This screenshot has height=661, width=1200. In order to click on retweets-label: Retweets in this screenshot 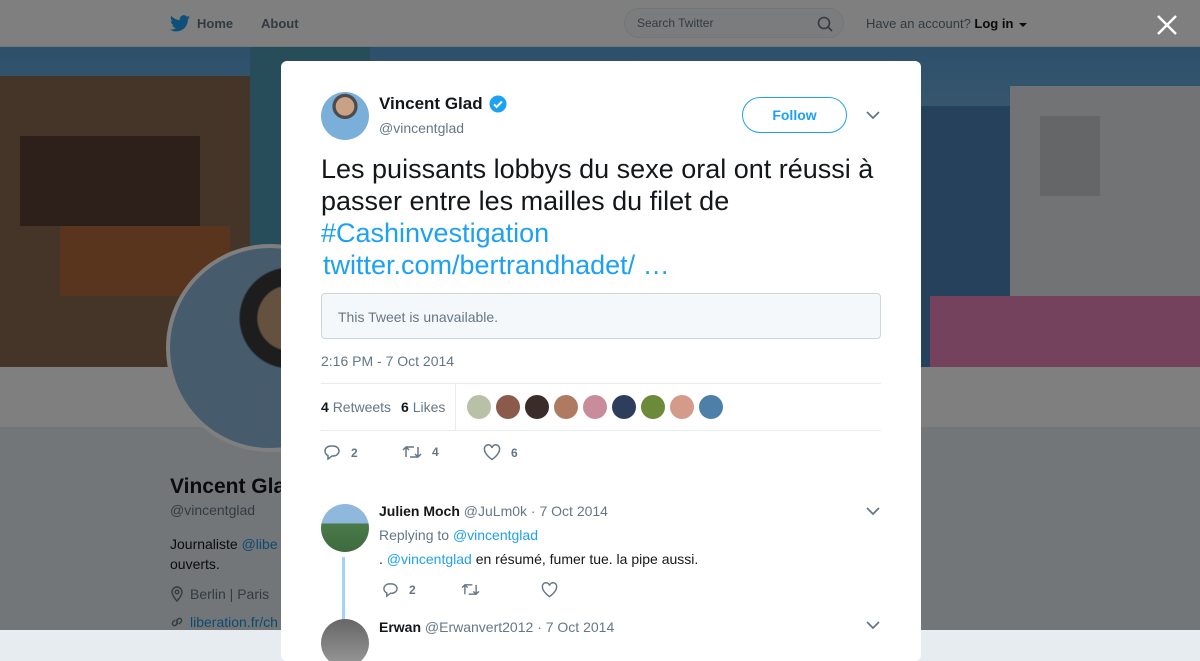, I will do `click(362, 407)`.